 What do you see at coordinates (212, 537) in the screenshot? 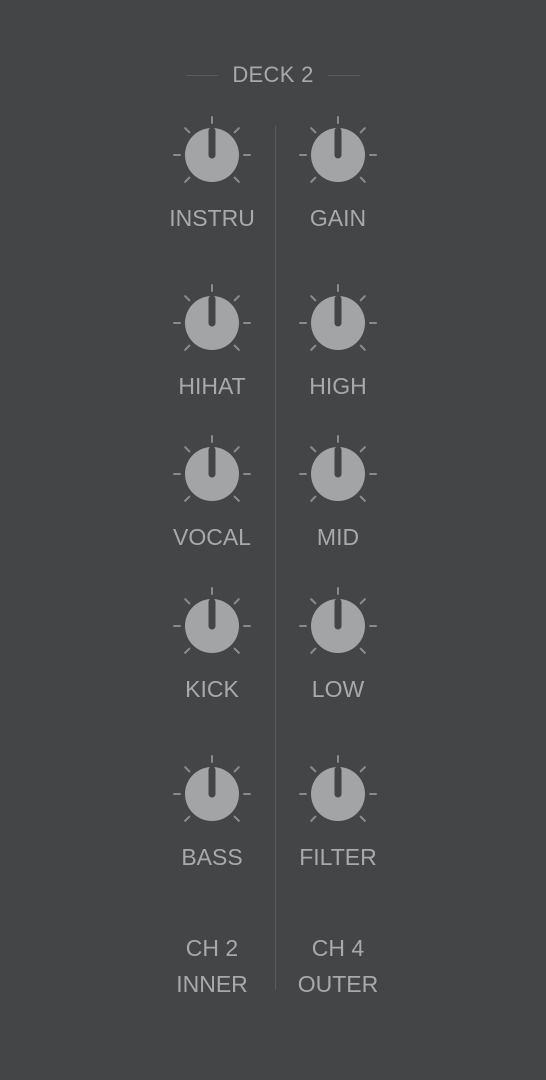
I see `knob-label: VOCAL` at bounding box center [212, 537].